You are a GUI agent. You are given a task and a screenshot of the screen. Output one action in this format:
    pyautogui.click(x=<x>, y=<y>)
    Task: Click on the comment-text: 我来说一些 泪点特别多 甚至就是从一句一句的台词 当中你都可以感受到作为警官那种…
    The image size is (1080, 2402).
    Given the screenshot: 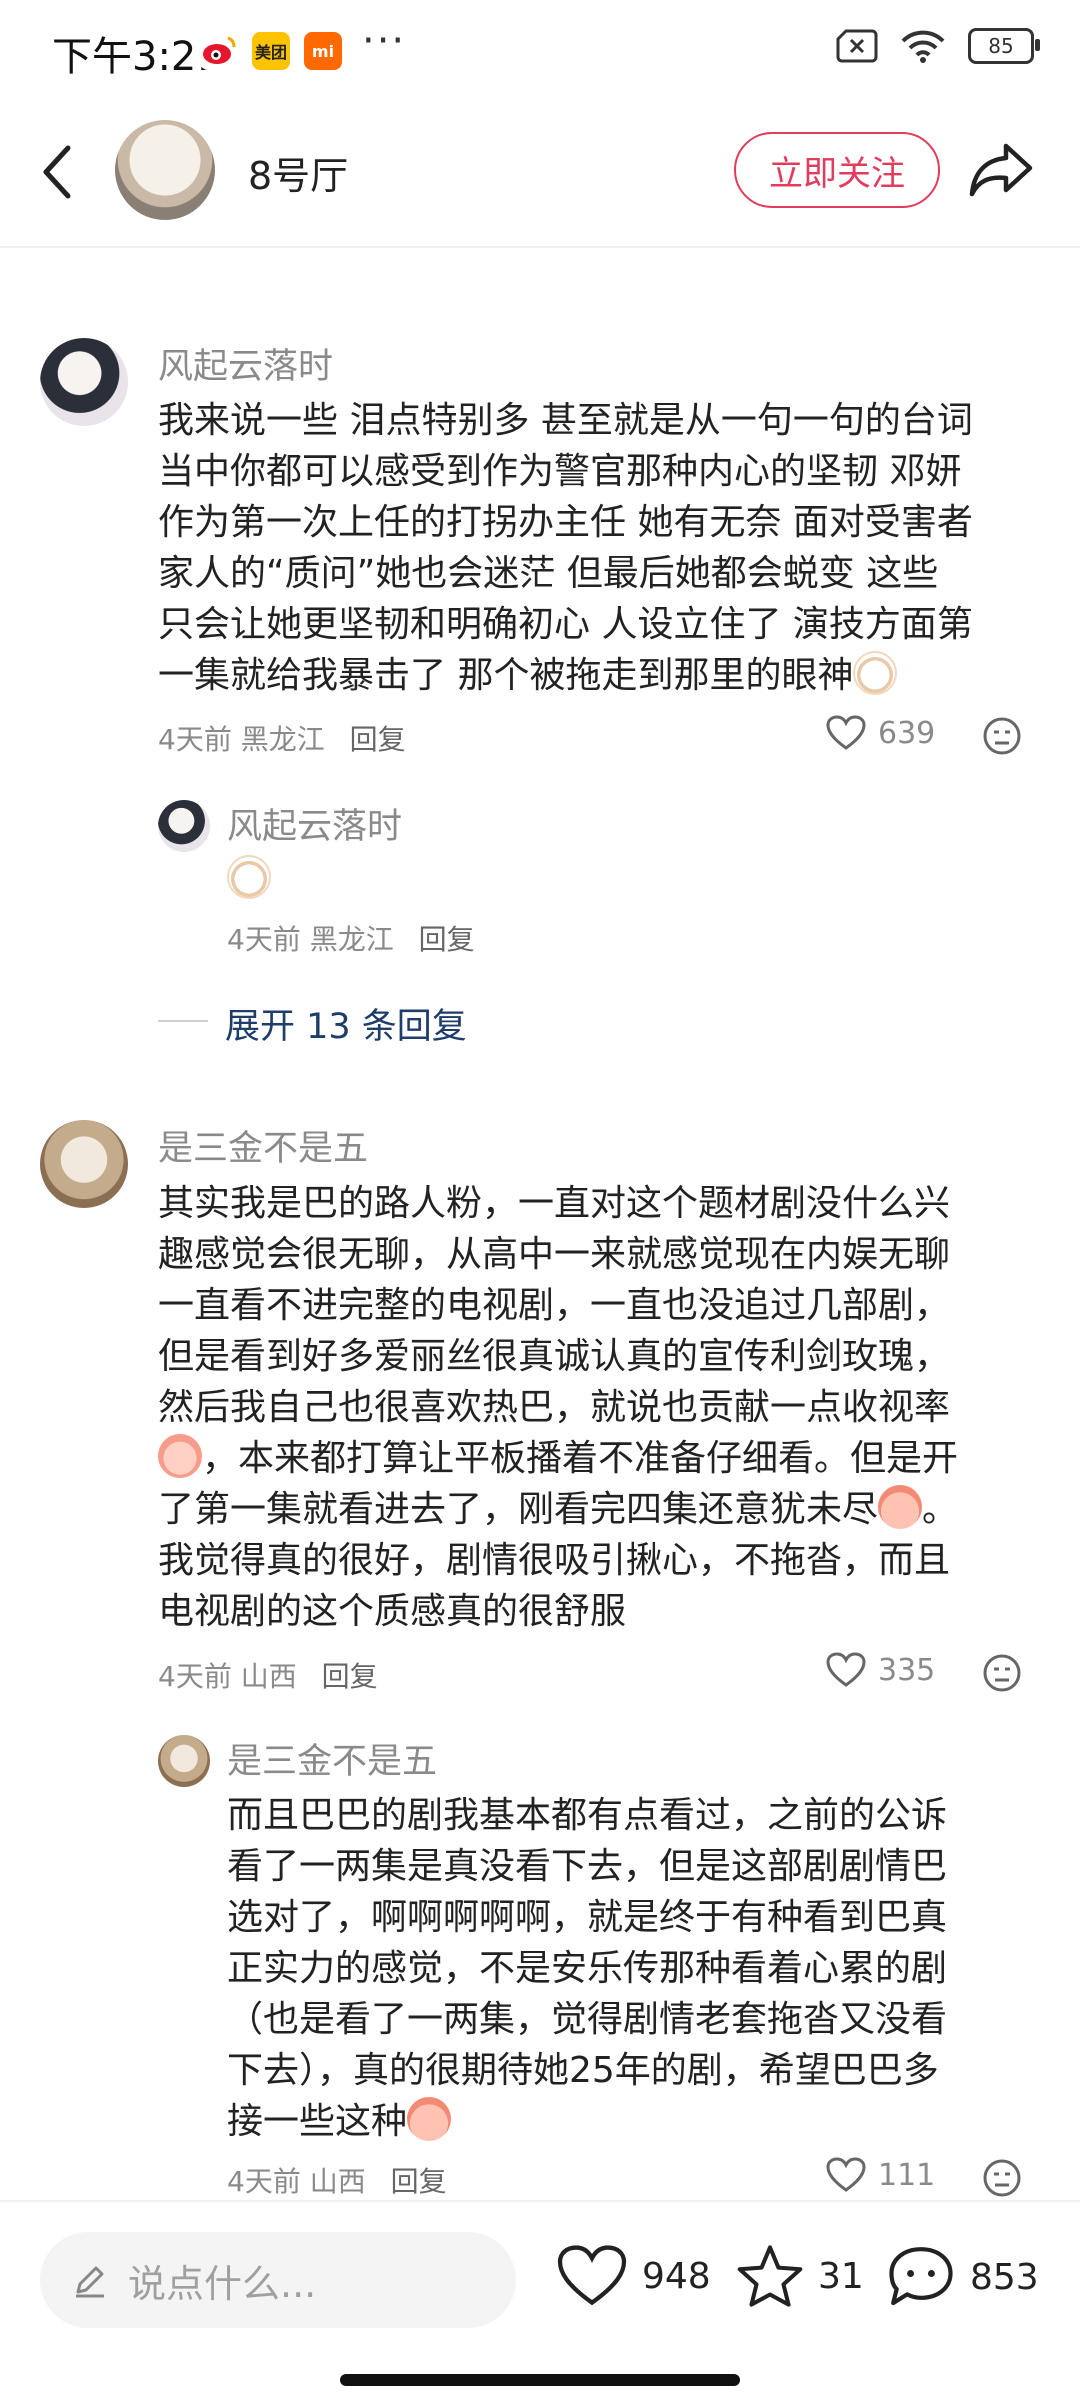 What is the action you would take?
    pyautogui.click(x=603, y=548)
    